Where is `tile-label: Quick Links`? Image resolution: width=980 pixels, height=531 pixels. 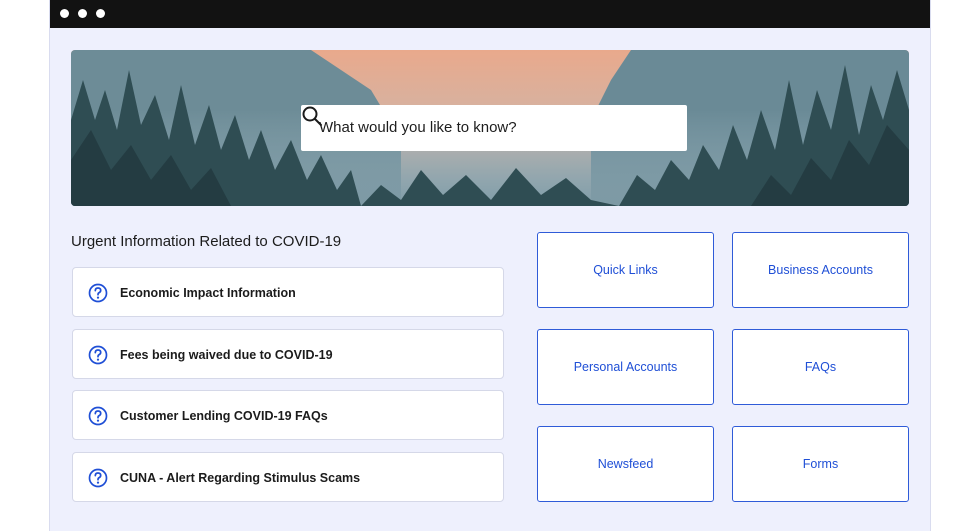
tile-label: Quick Links is located at coordinates (625, 270).